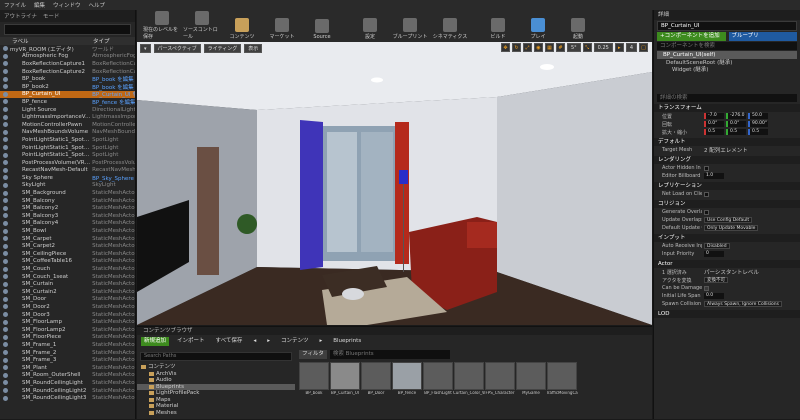 The width and height of the screenshot is (800, 420). What do you see at coordinates (67, 224) in the screenshot?
I see `outliner-row: SM_Balcony4 StaticMeshActor` at bounding box center [67, 224].